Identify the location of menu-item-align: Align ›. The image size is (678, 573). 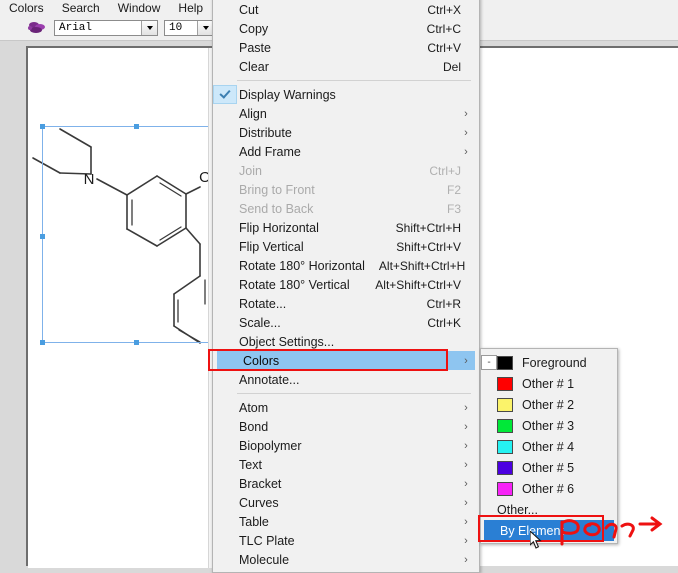
(346, 113).